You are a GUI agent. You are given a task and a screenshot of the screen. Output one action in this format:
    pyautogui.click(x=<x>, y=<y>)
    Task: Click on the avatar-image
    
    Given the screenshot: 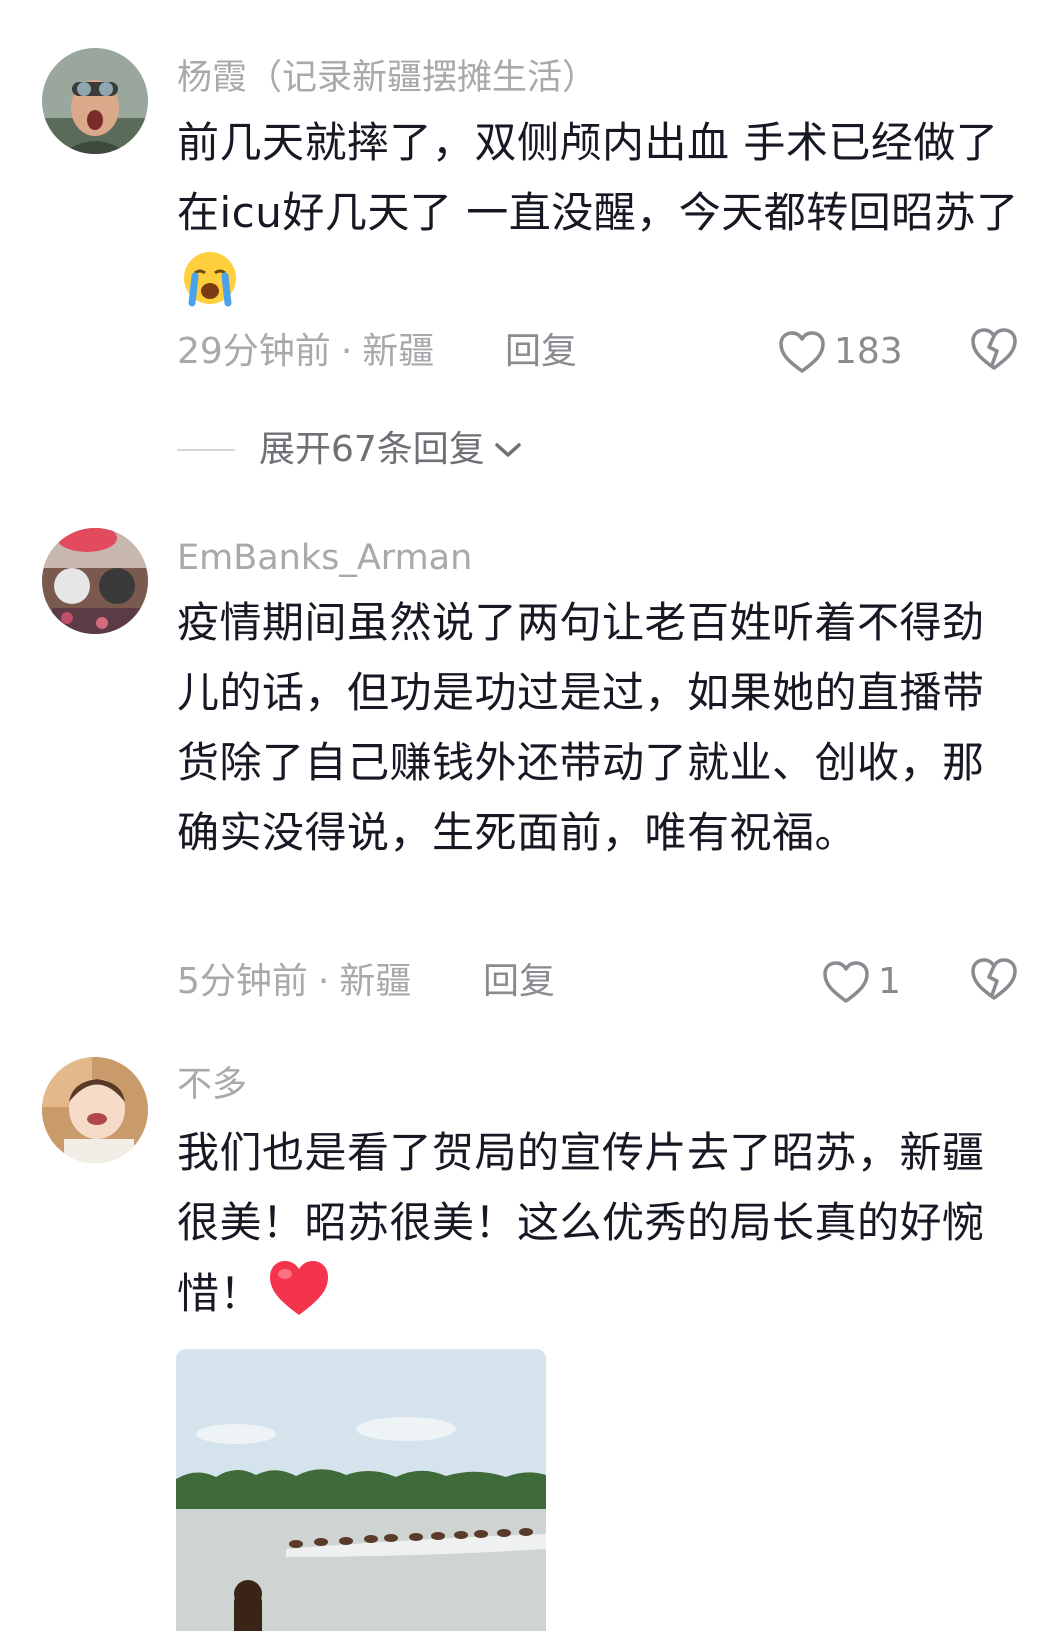 What is the action you would take?
    pyautogui.click(x=95, y=1110)
    